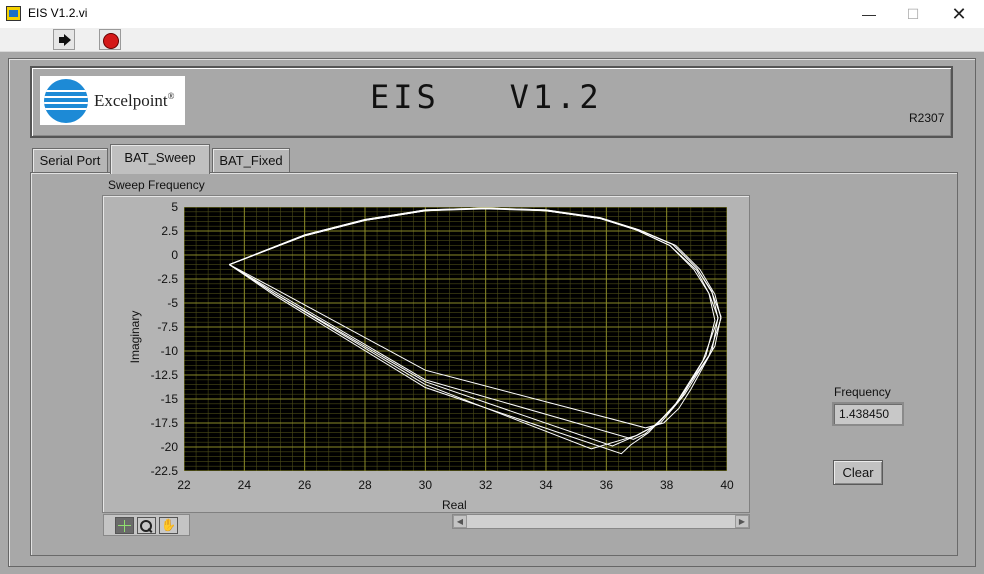 This screenshot has height=574, width=984. Describe the element at coordinates (124, 525) in the screenshot. I see `cursor-icon` at that location.